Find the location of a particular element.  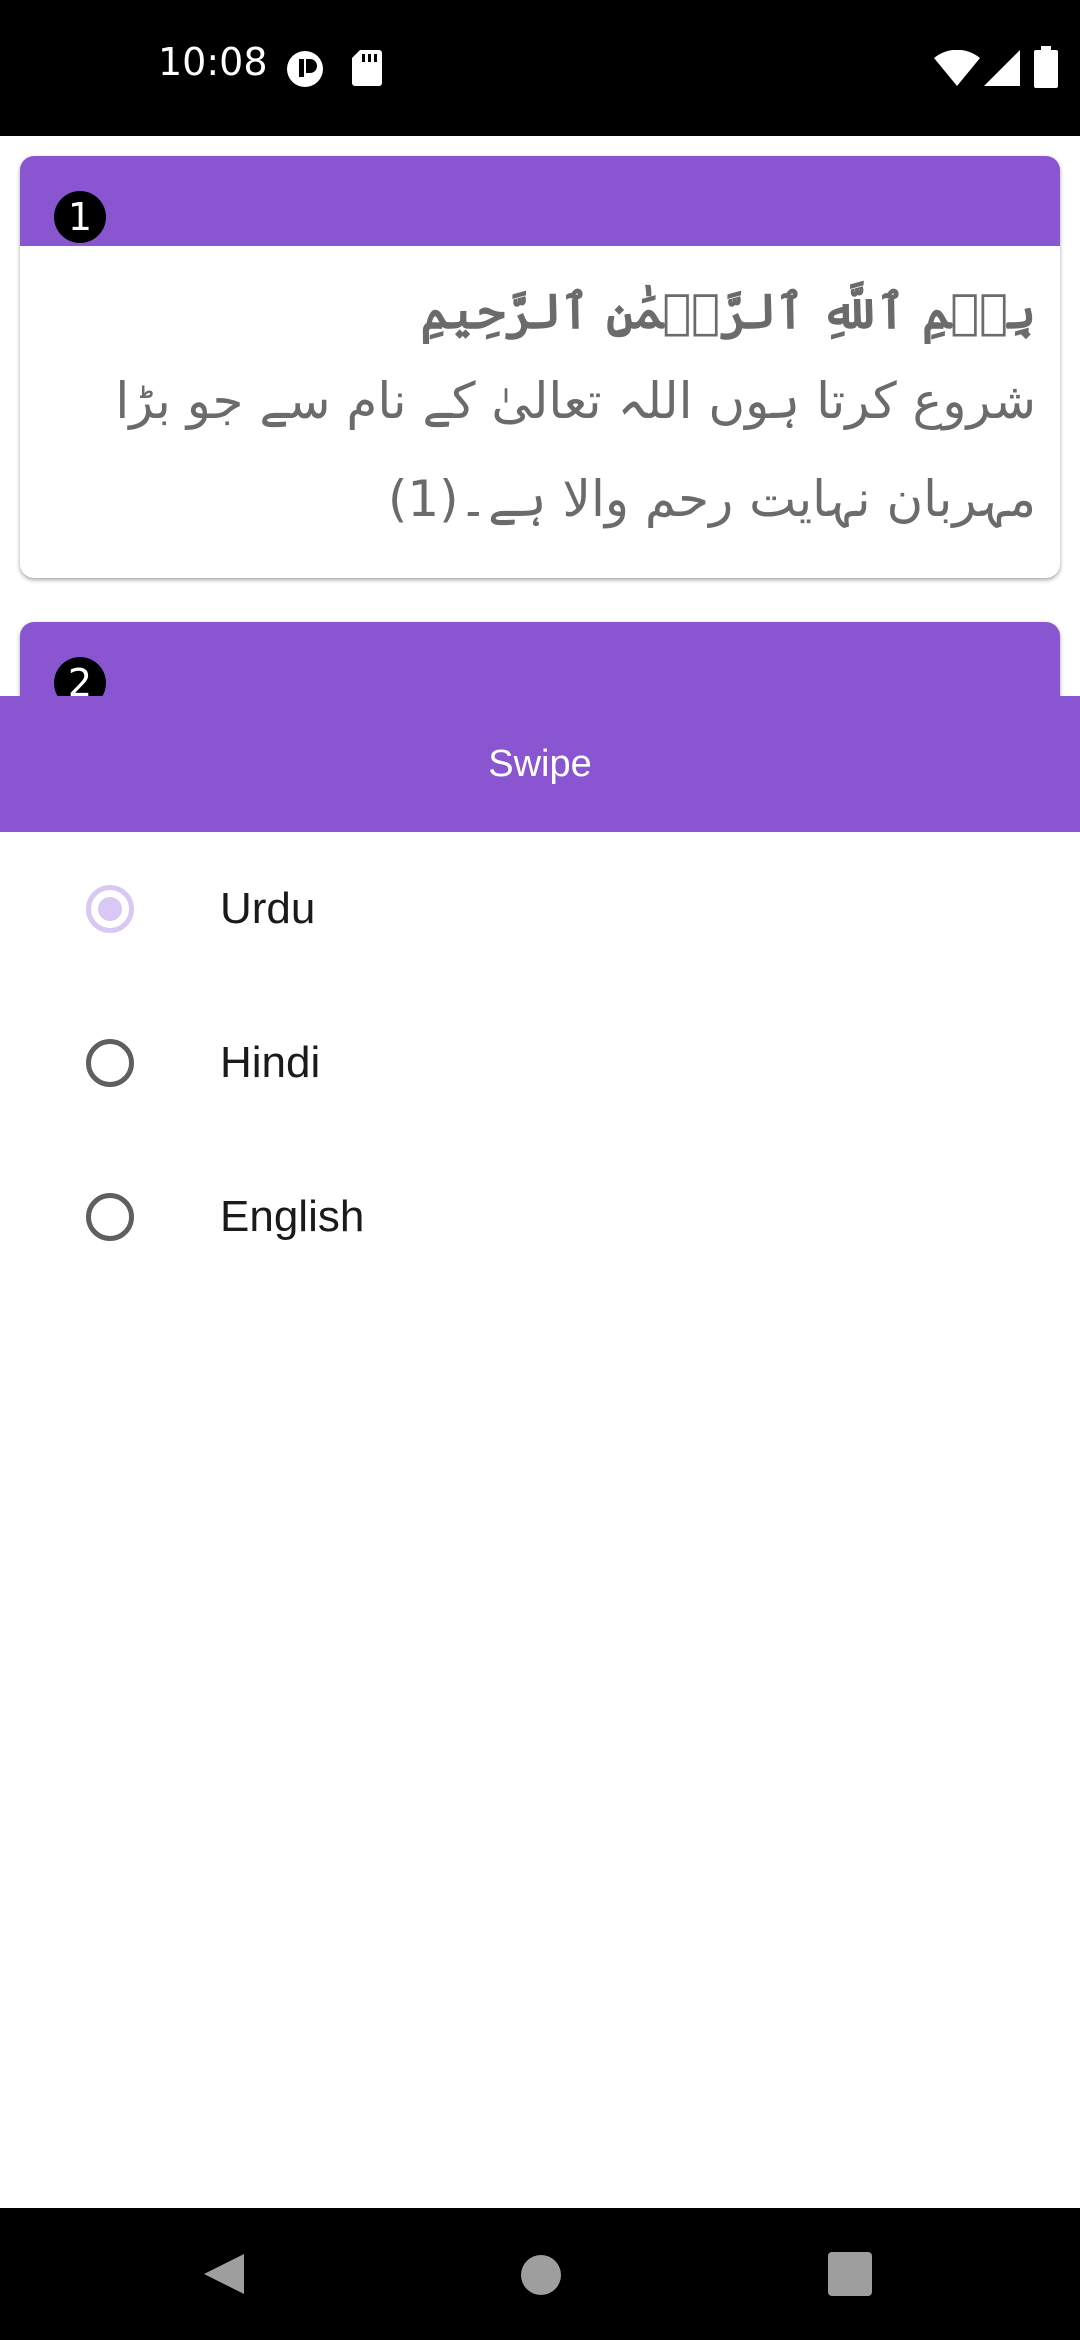

option-label: Hindi is located at coordinates (270, 1062).